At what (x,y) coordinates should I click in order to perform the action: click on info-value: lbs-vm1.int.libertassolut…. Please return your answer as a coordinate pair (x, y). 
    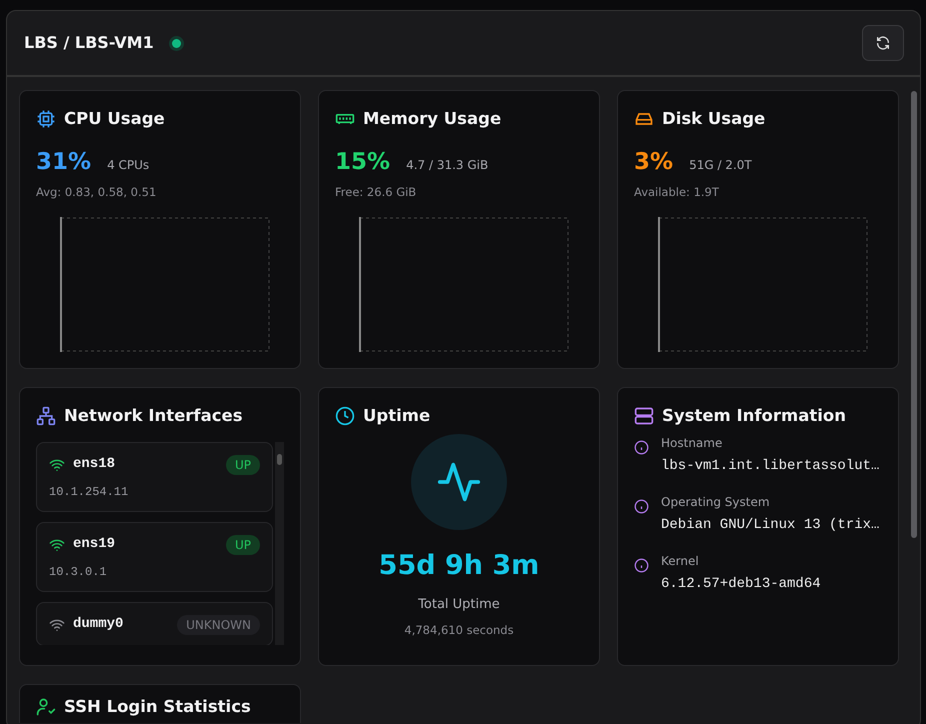
    Looking at the image, I should click on (770, 466).